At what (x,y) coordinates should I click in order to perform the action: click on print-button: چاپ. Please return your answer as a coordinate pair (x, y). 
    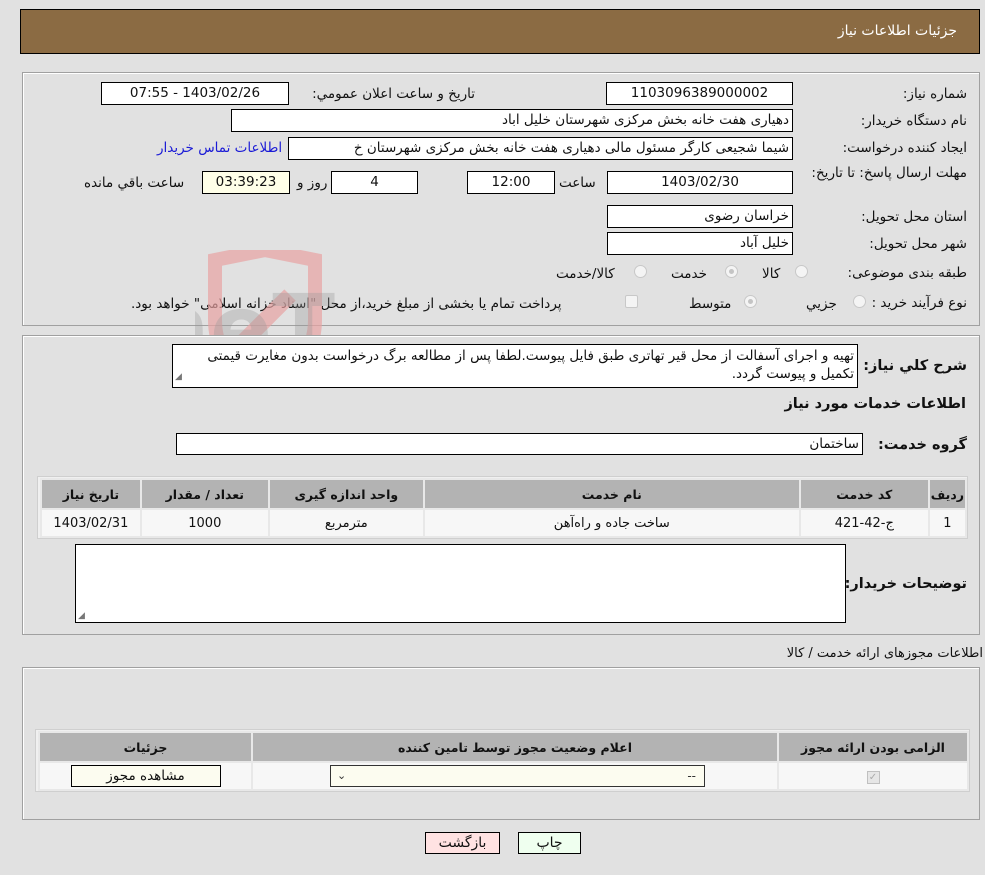
    Looking at the image, I should click on (549, 843).